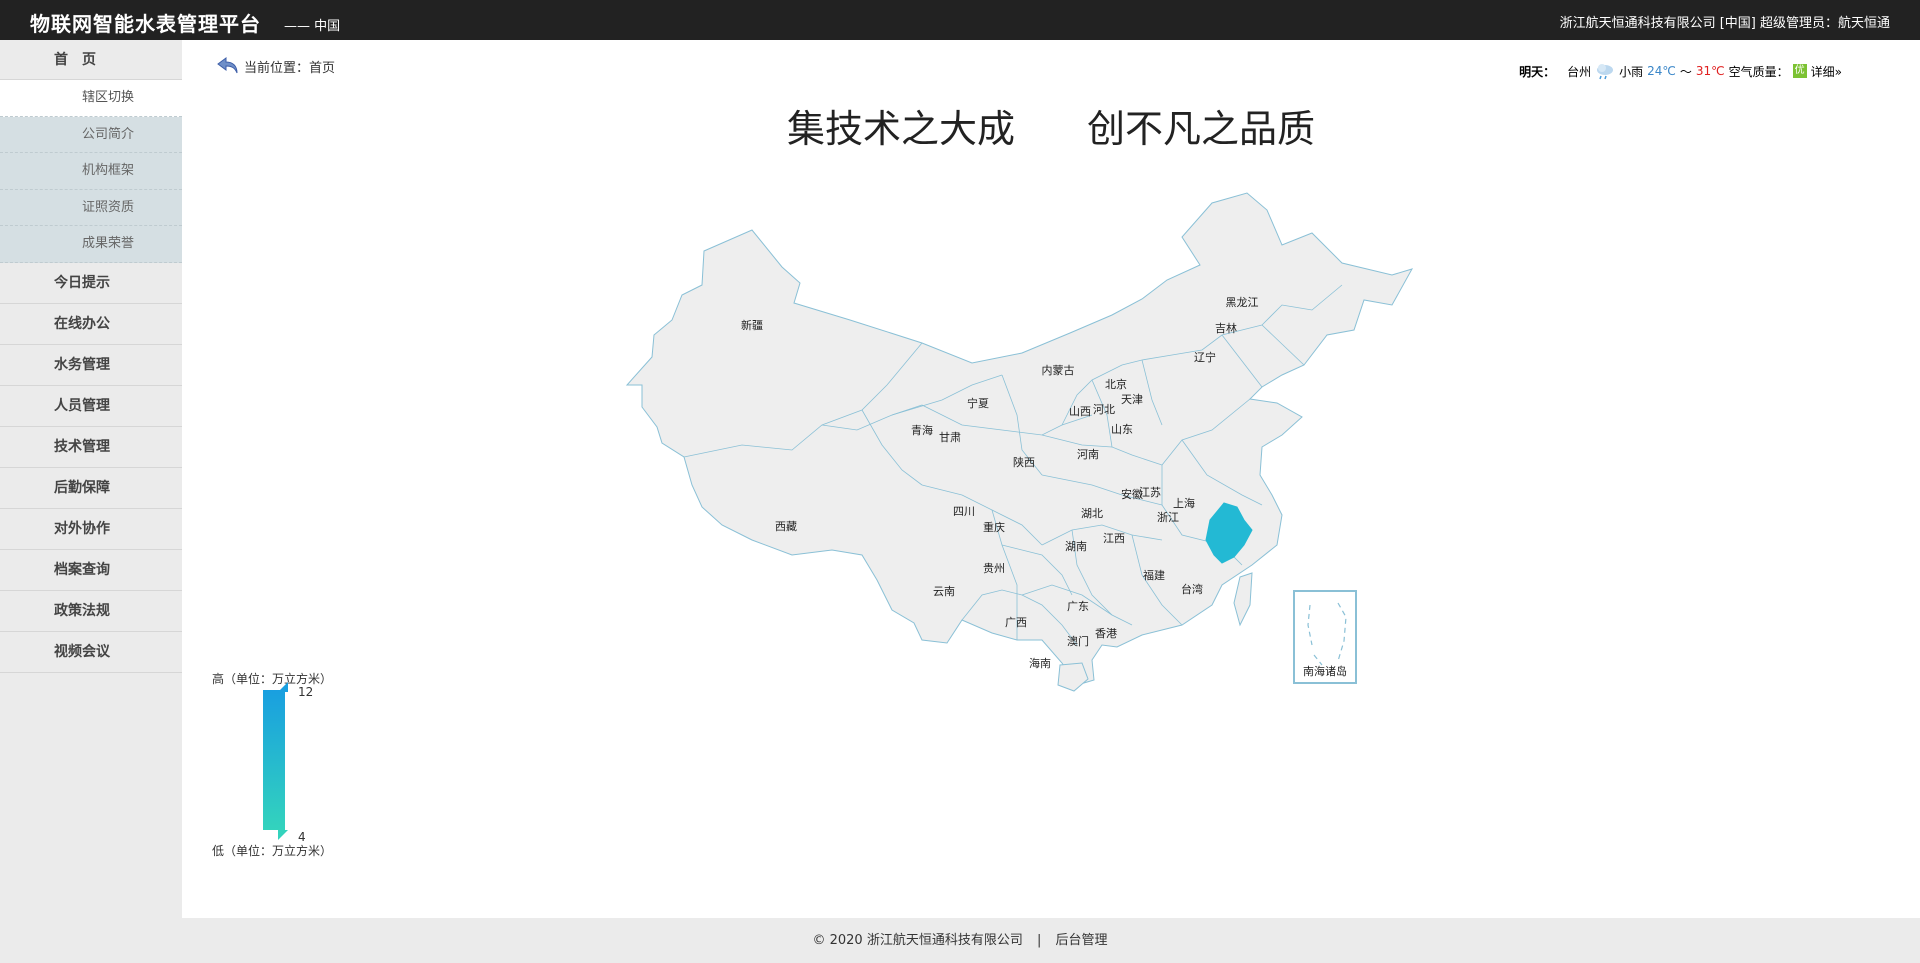  I want to click on weather-city: 台州, so click(1579, 71).